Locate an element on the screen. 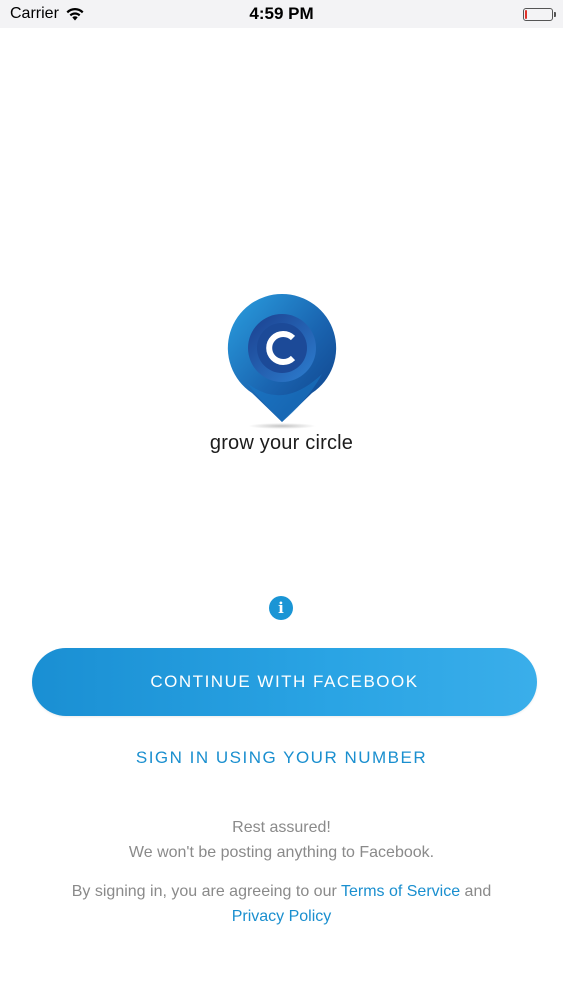 The height and width of the screenshot is (1000, 563). legal-line-2: Privacy Policy is located at coordinates (281, 916).